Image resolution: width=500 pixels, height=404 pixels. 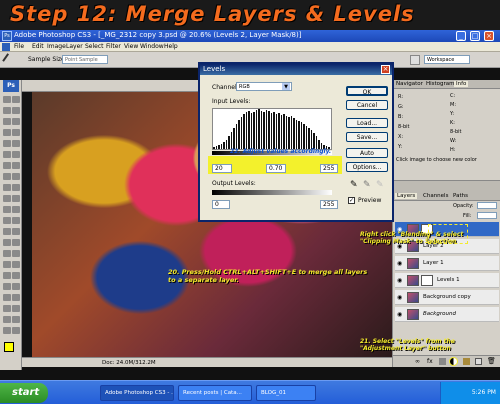 I want to click on menu-help: Help, so click(x=171, y=46).